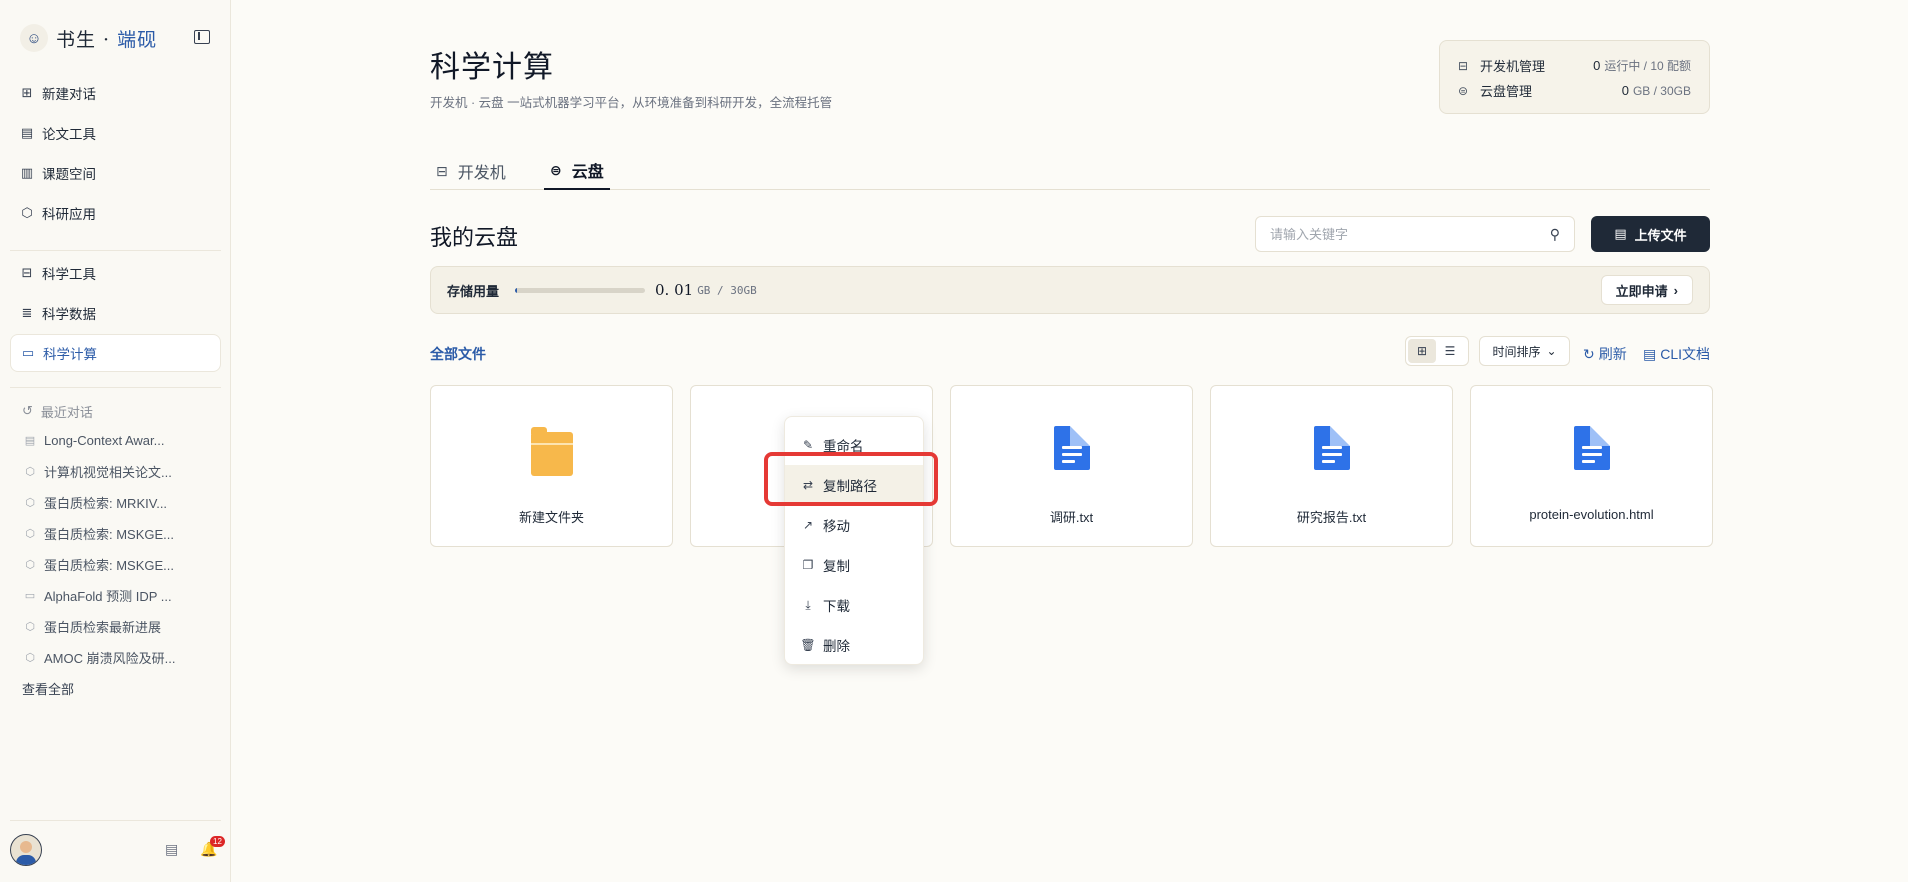 Image resolution: width=1908 pixels, height=882 pixels. Describe the element at coordinates (808, 485) in the screenshot. I see `path-icon: ⇄` at that location.